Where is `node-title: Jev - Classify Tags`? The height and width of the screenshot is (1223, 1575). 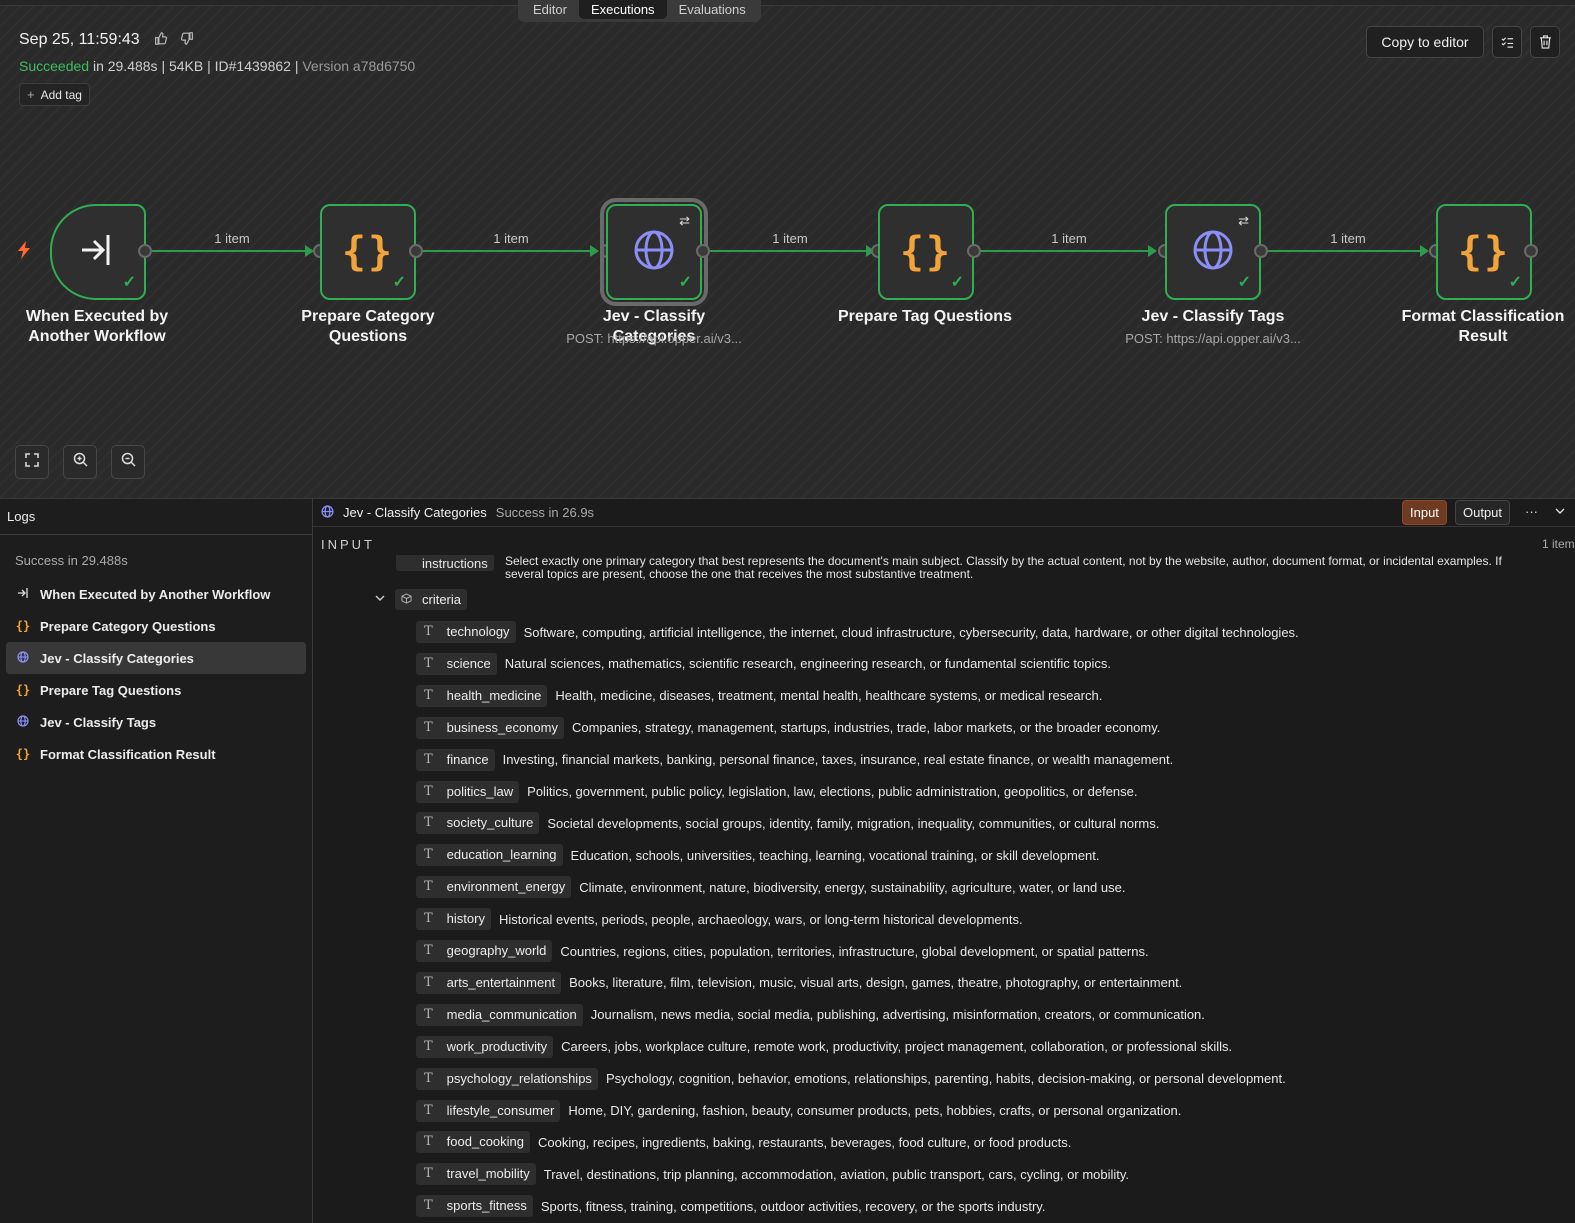 node-title: Jev - Classify Tags is located at coordinates (1213, 316).